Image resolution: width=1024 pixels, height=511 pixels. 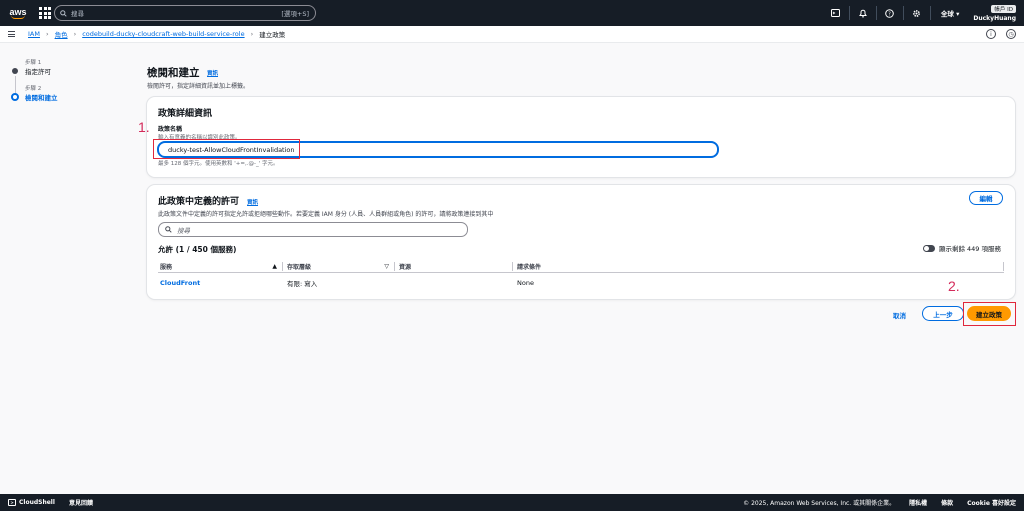 What do you see at coordinates (405, 267) in the screenshot?
I see `column-label: 資源` at bounding box center [405, 267].